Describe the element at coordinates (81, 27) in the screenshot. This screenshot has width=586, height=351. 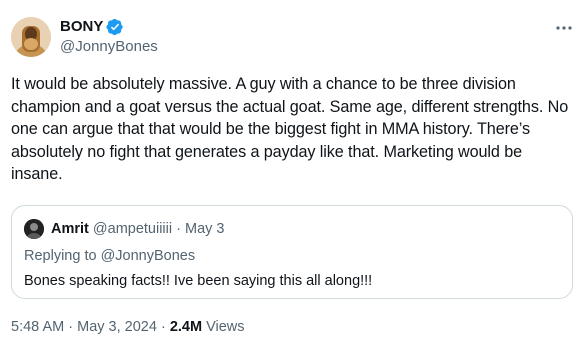
I see `author-display-name: BONY` at that location.